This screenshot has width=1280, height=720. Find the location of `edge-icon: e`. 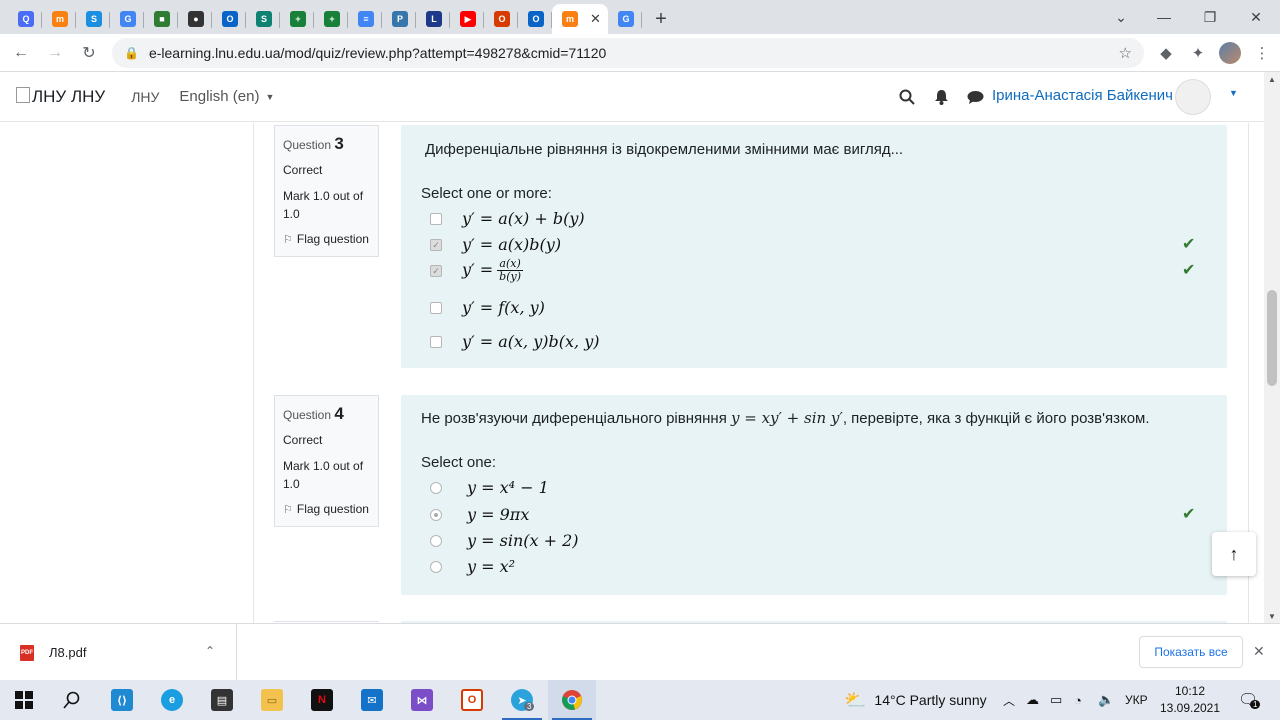

edge-icon: e is located at coordinates (172, 700).